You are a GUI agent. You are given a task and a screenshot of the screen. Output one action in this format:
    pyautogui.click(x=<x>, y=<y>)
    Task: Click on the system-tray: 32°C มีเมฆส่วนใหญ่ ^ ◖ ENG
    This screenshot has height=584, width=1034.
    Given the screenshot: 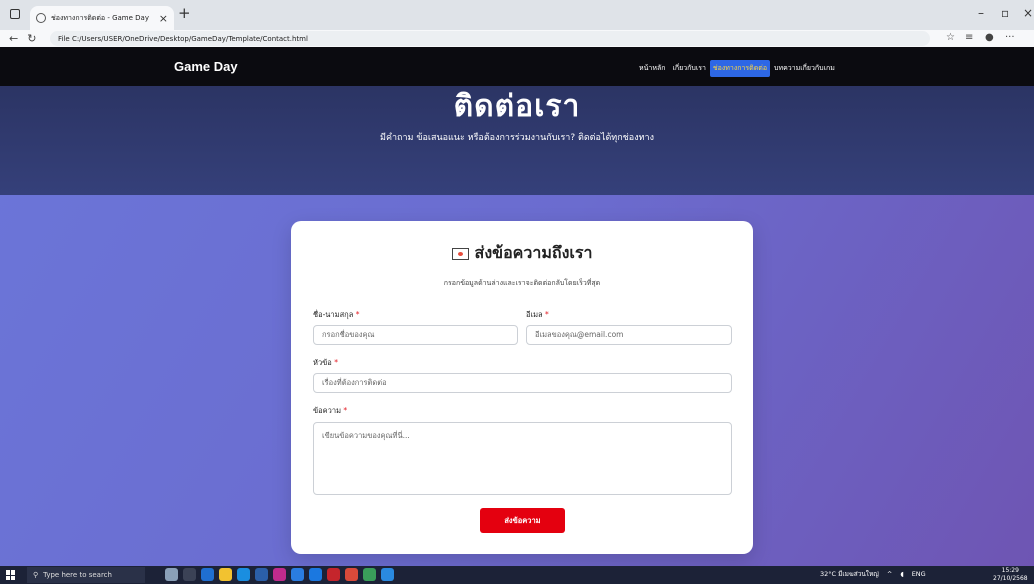 What is the action you would take?
    pyautogui.click(x=873, y=574)
    